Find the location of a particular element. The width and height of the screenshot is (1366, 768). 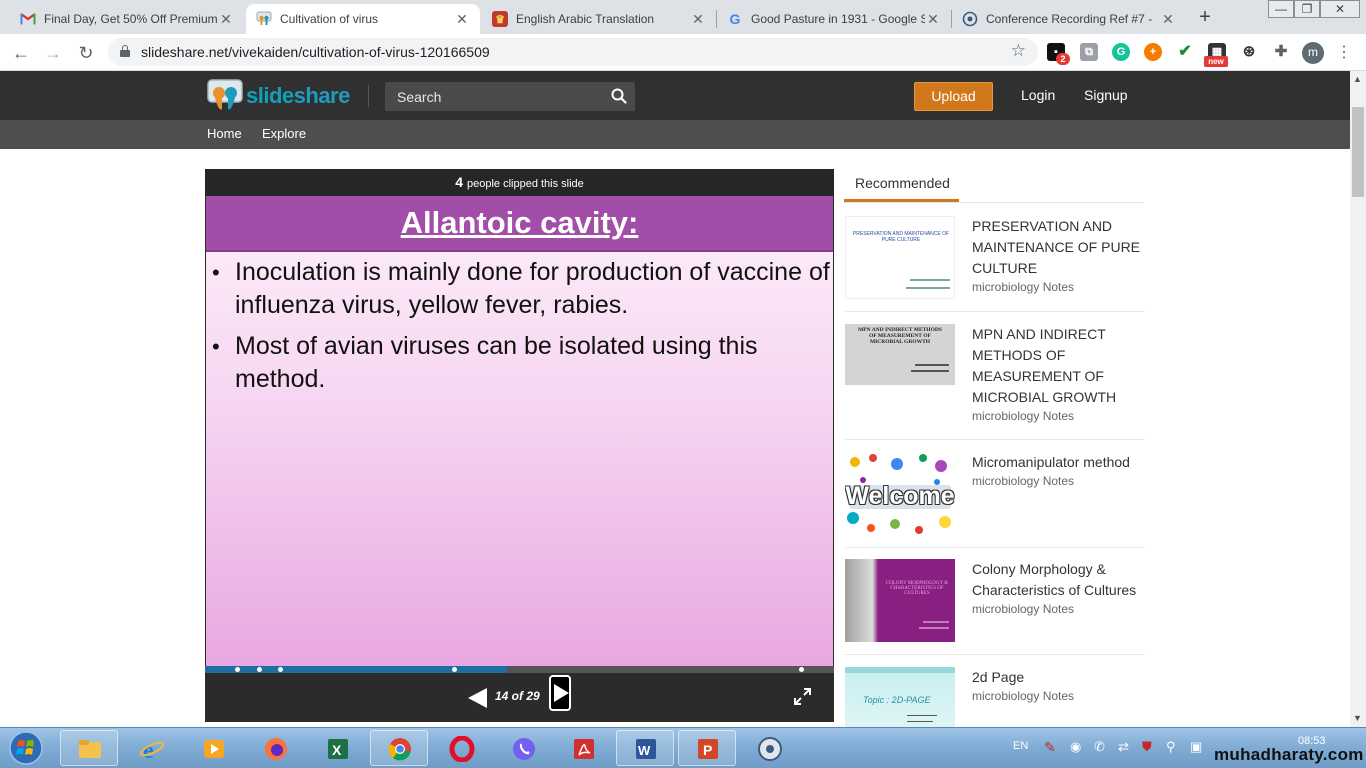

taskbar-viber is located at coordinates (523, 748).